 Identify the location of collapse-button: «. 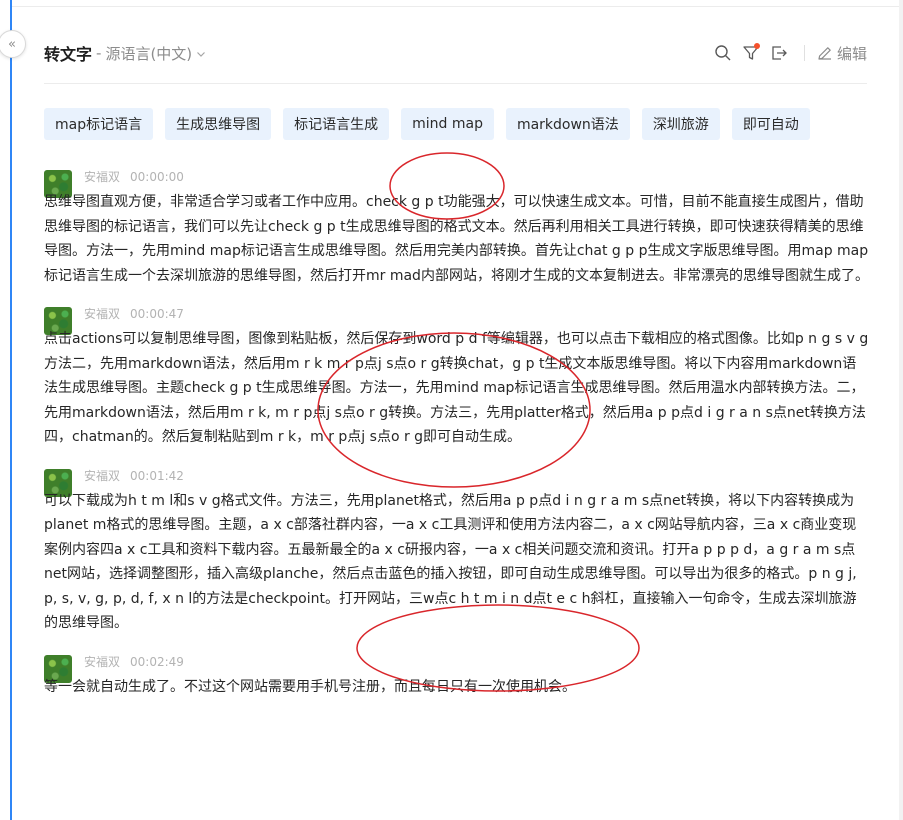
(13, 44).